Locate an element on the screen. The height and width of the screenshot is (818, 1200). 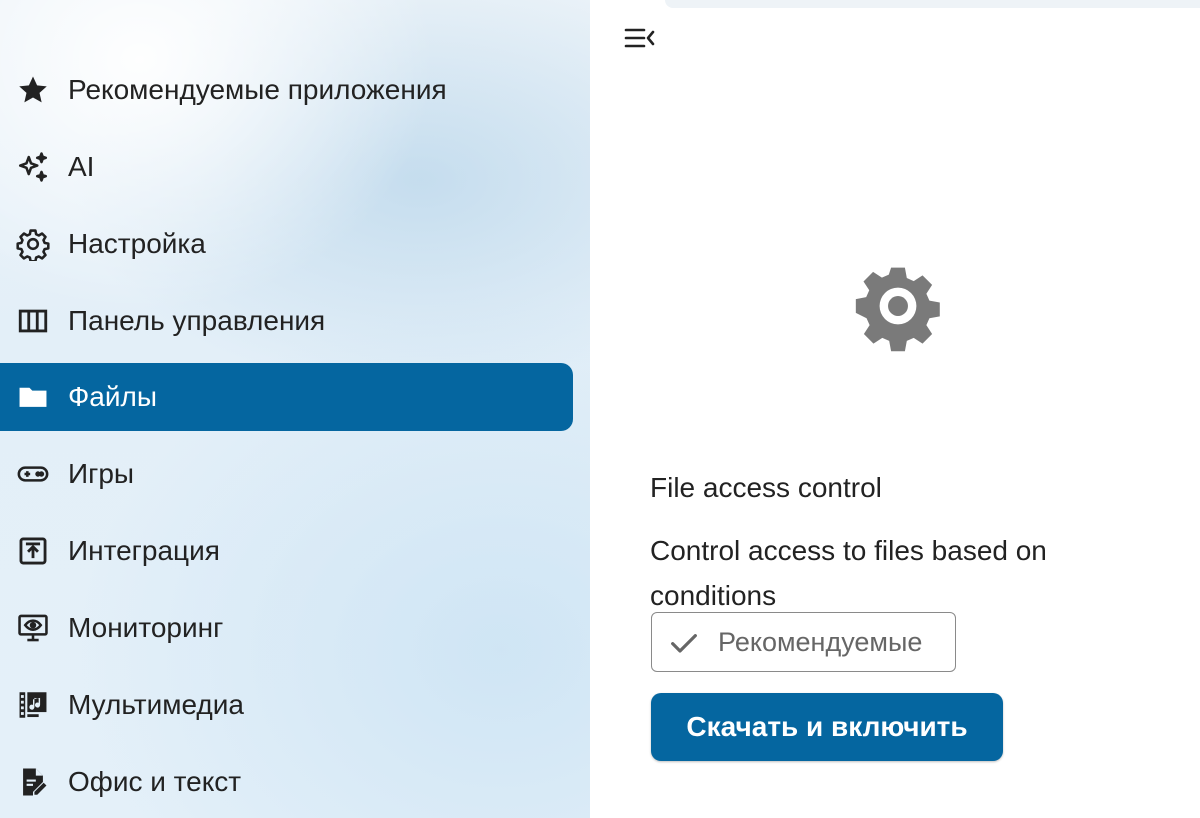
top-bar is located at coordinates (932, 4).